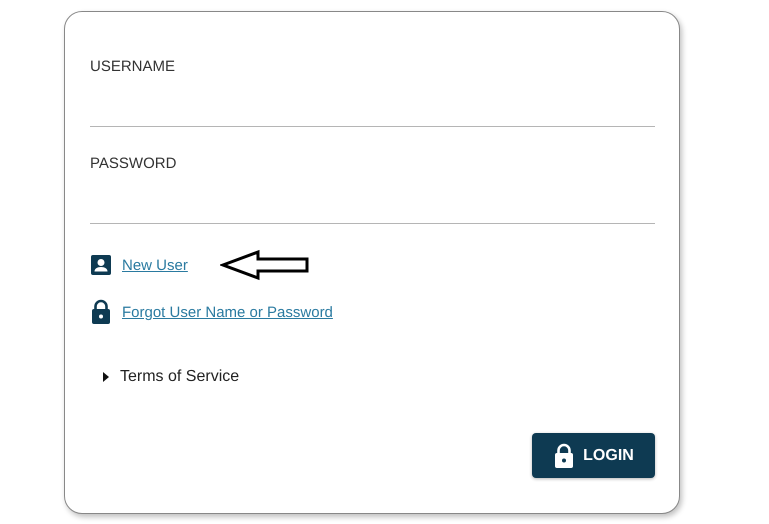 The height and width of the screenshot is (524, 769). I want to click on link: Forgot User Name or Password, so click(227, 312).